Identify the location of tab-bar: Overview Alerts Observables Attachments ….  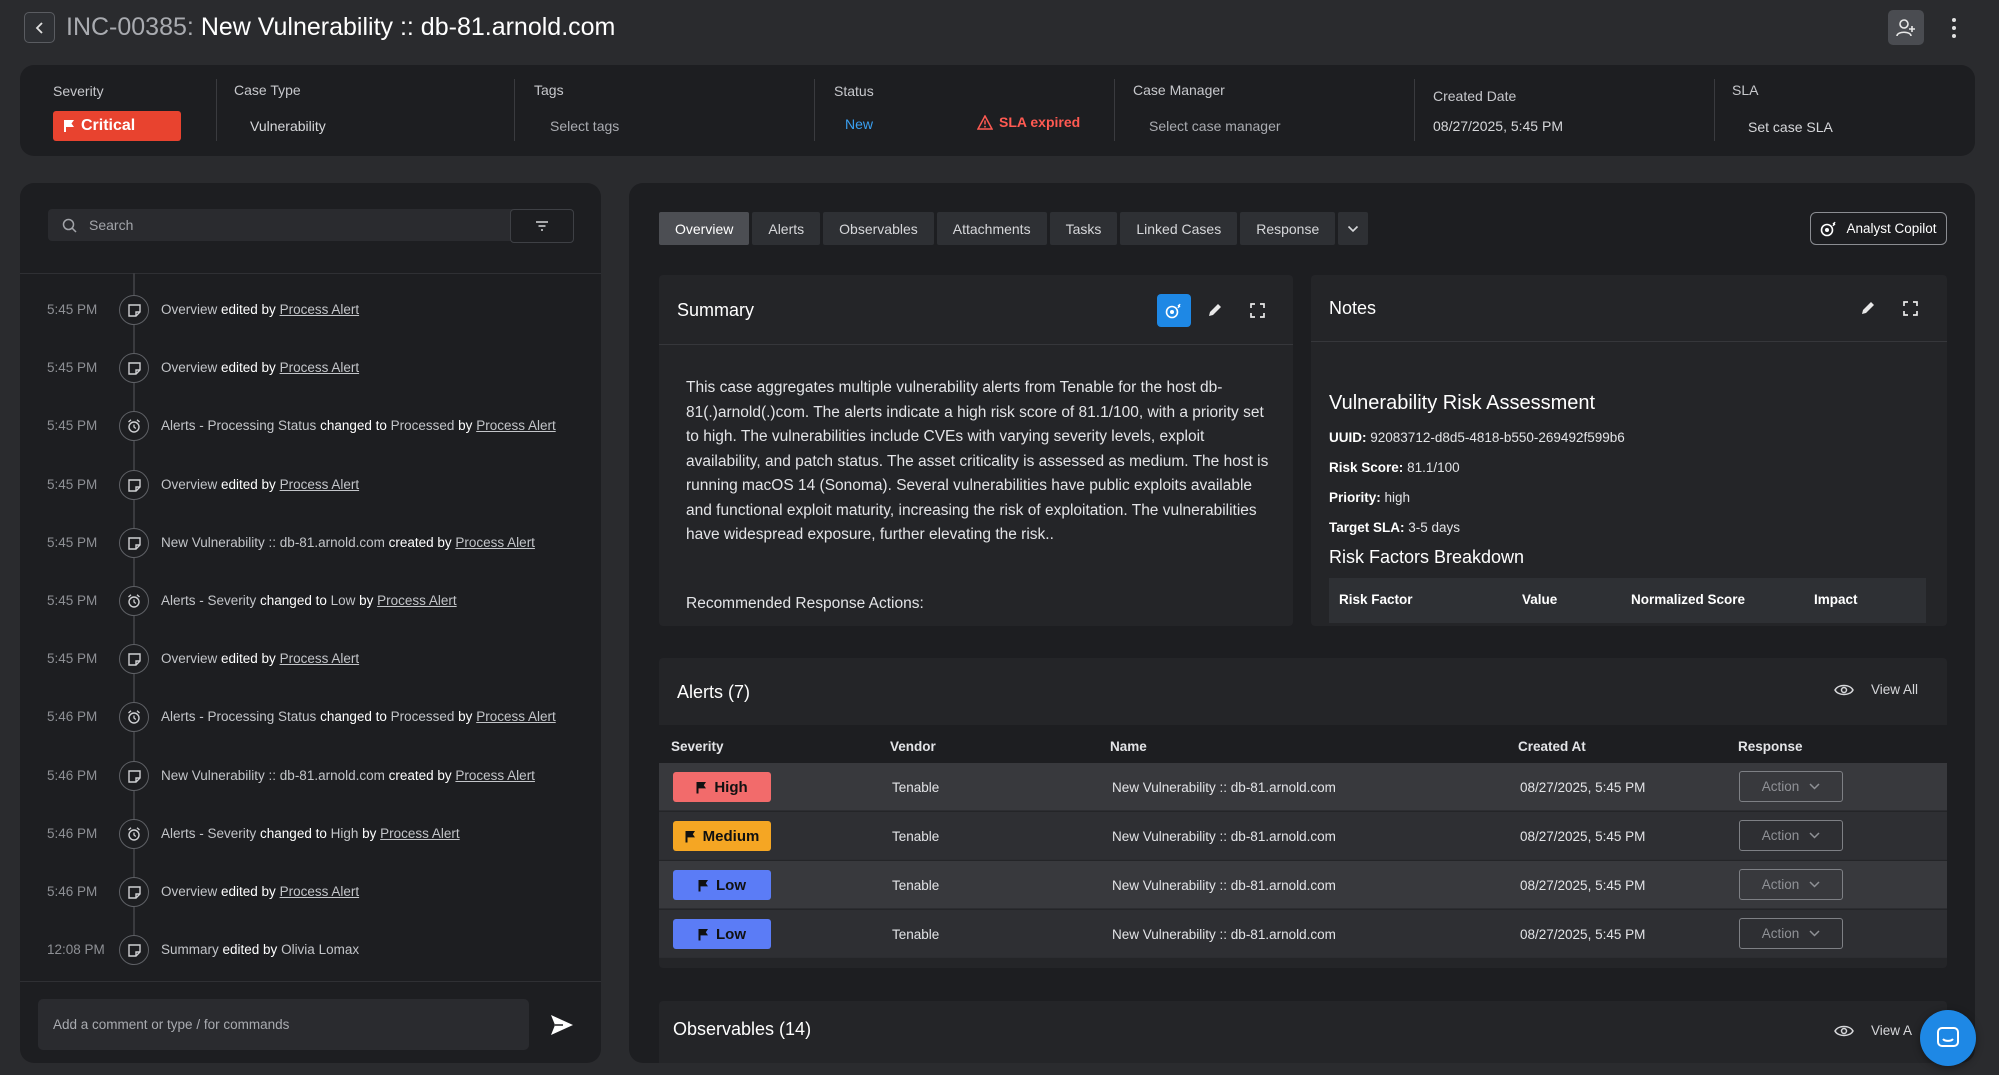
(1014, 228).